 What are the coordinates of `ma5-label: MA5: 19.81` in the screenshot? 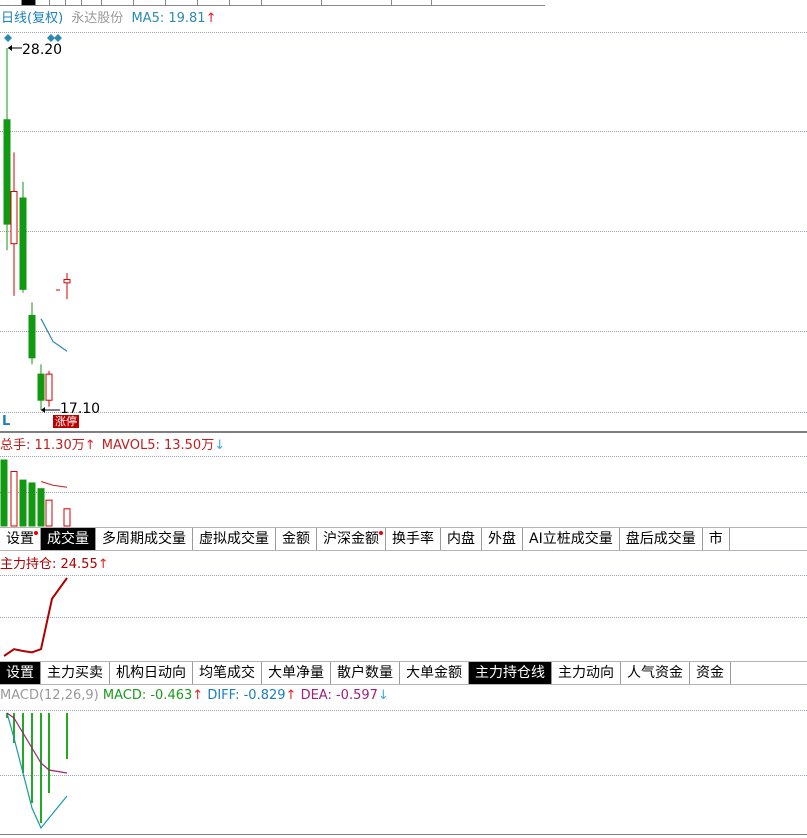 It's located at (168, 18).